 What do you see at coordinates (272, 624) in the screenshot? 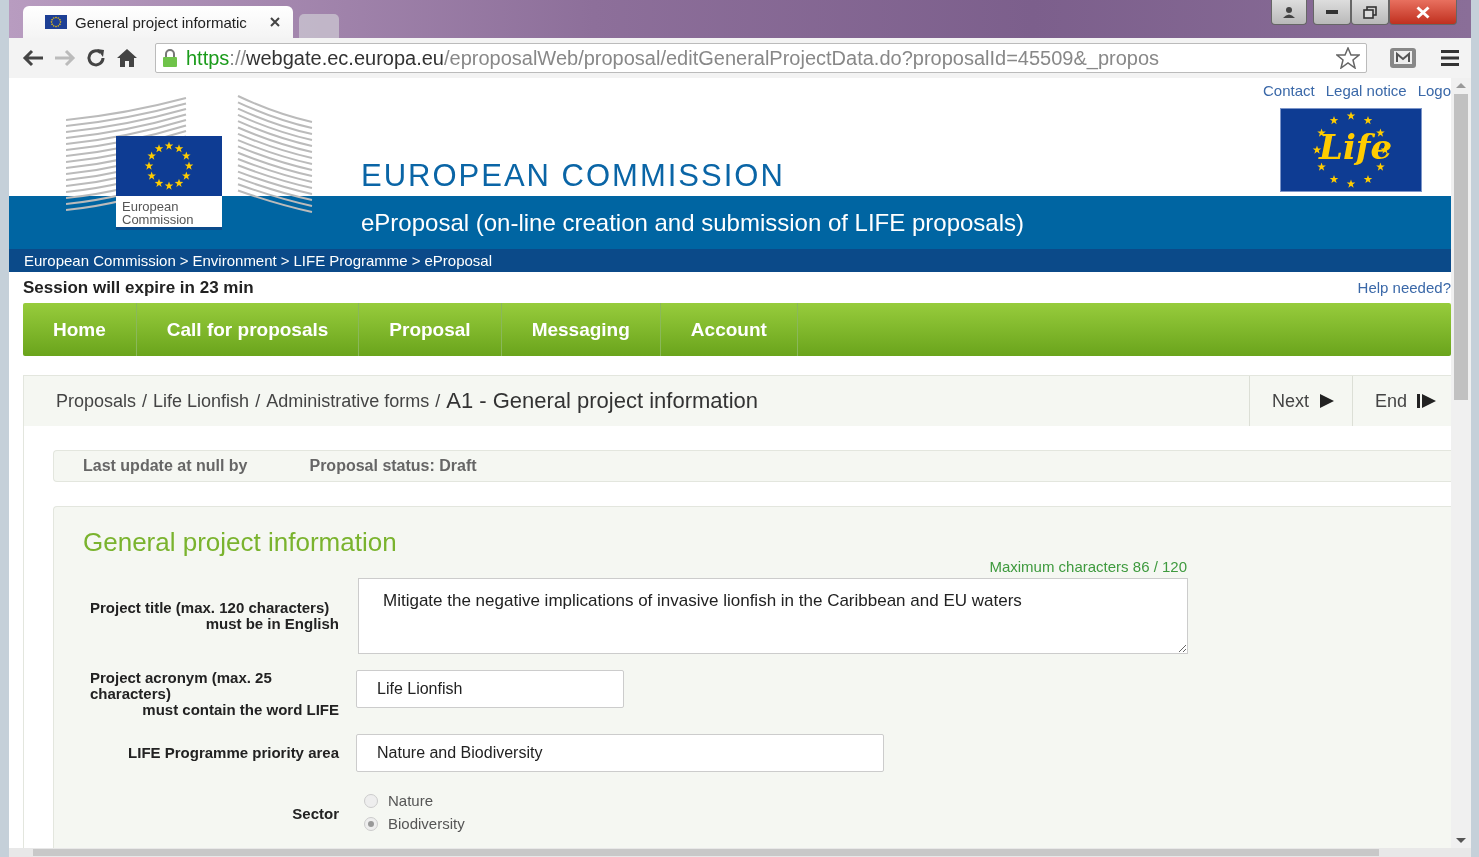
I see `field-hint: must be in English` at bounding box center [272, 624].